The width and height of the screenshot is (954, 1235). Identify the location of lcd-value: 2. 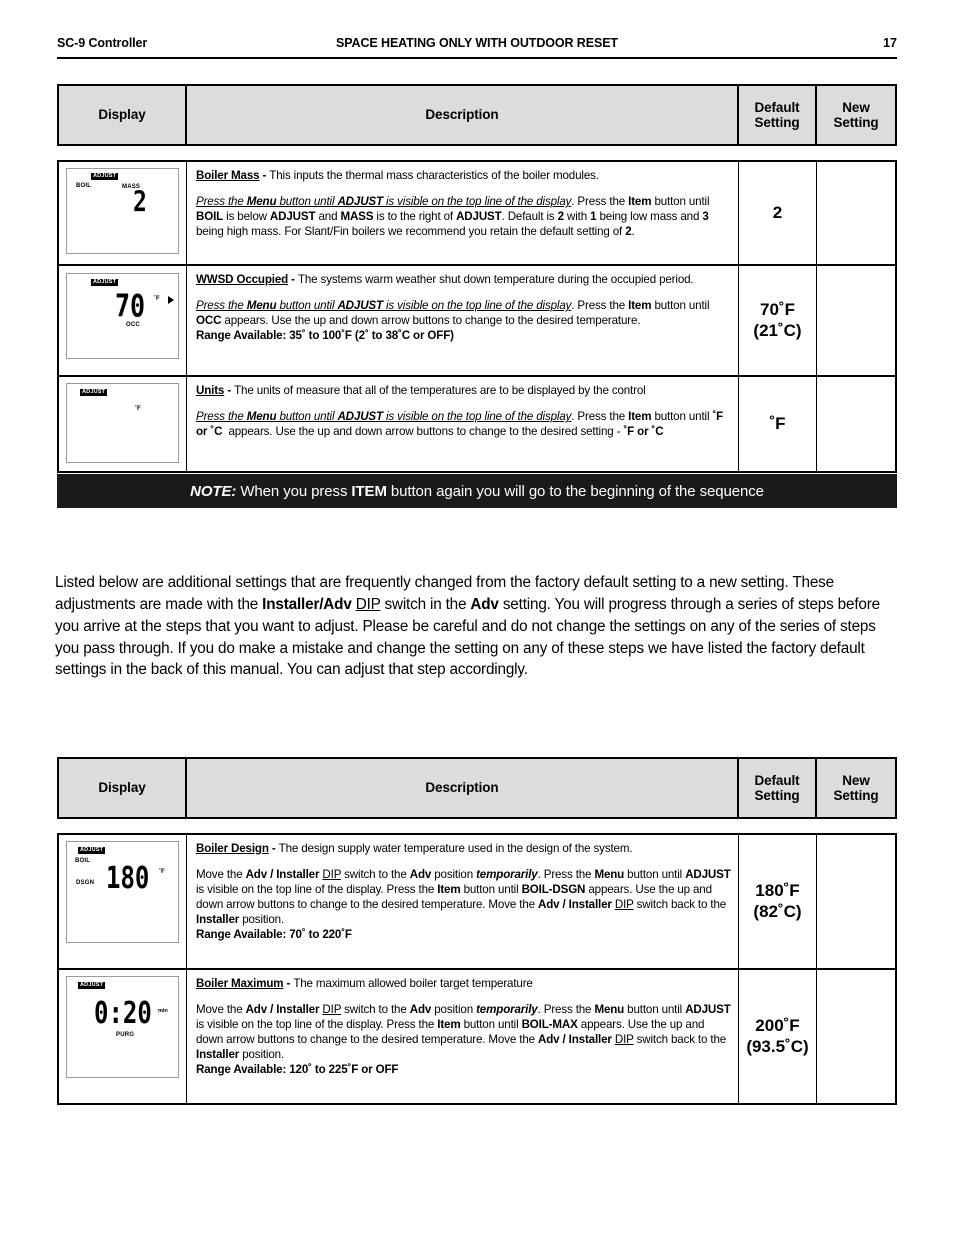
(140, 202).